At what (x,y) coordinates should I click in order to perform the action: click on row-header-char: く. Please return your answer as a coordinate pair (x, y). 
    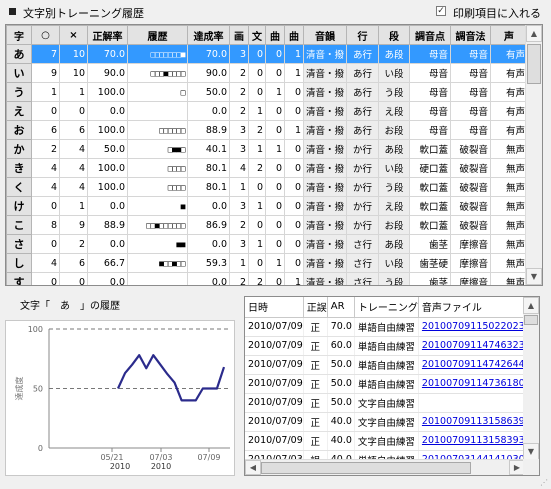
    Looking at the image, I should click on (19, 187).